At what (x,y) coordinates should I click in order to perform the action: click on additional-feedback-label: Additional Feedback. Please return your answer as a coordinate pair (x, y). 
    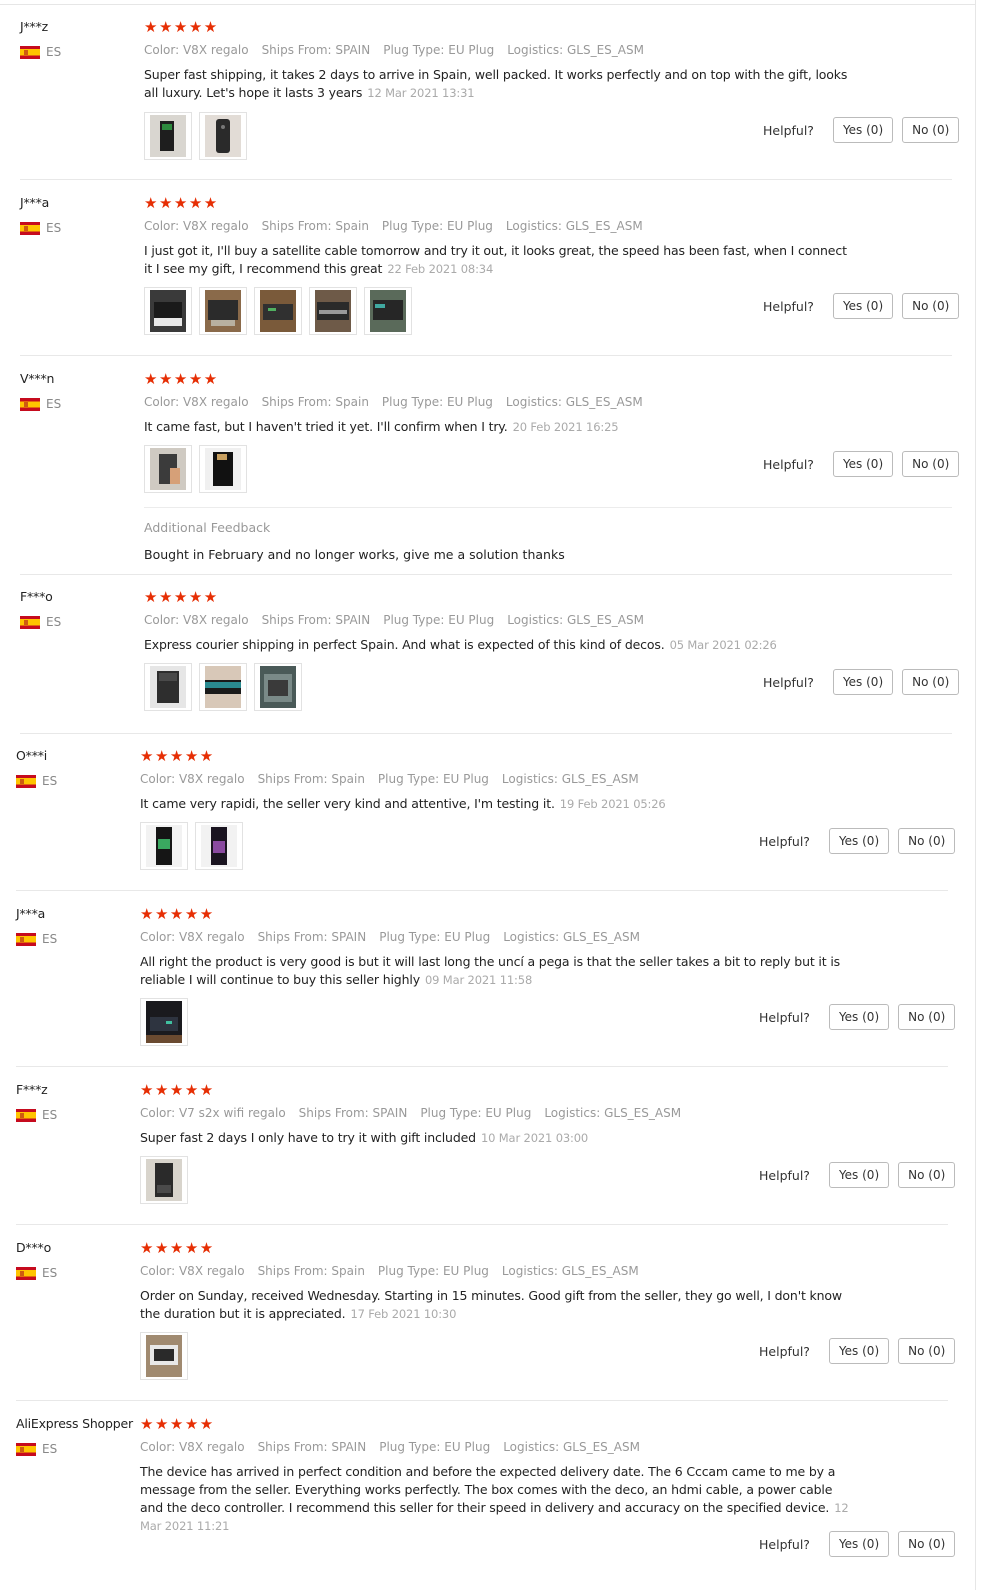
    Looking at the image, I should click on (207, 527).